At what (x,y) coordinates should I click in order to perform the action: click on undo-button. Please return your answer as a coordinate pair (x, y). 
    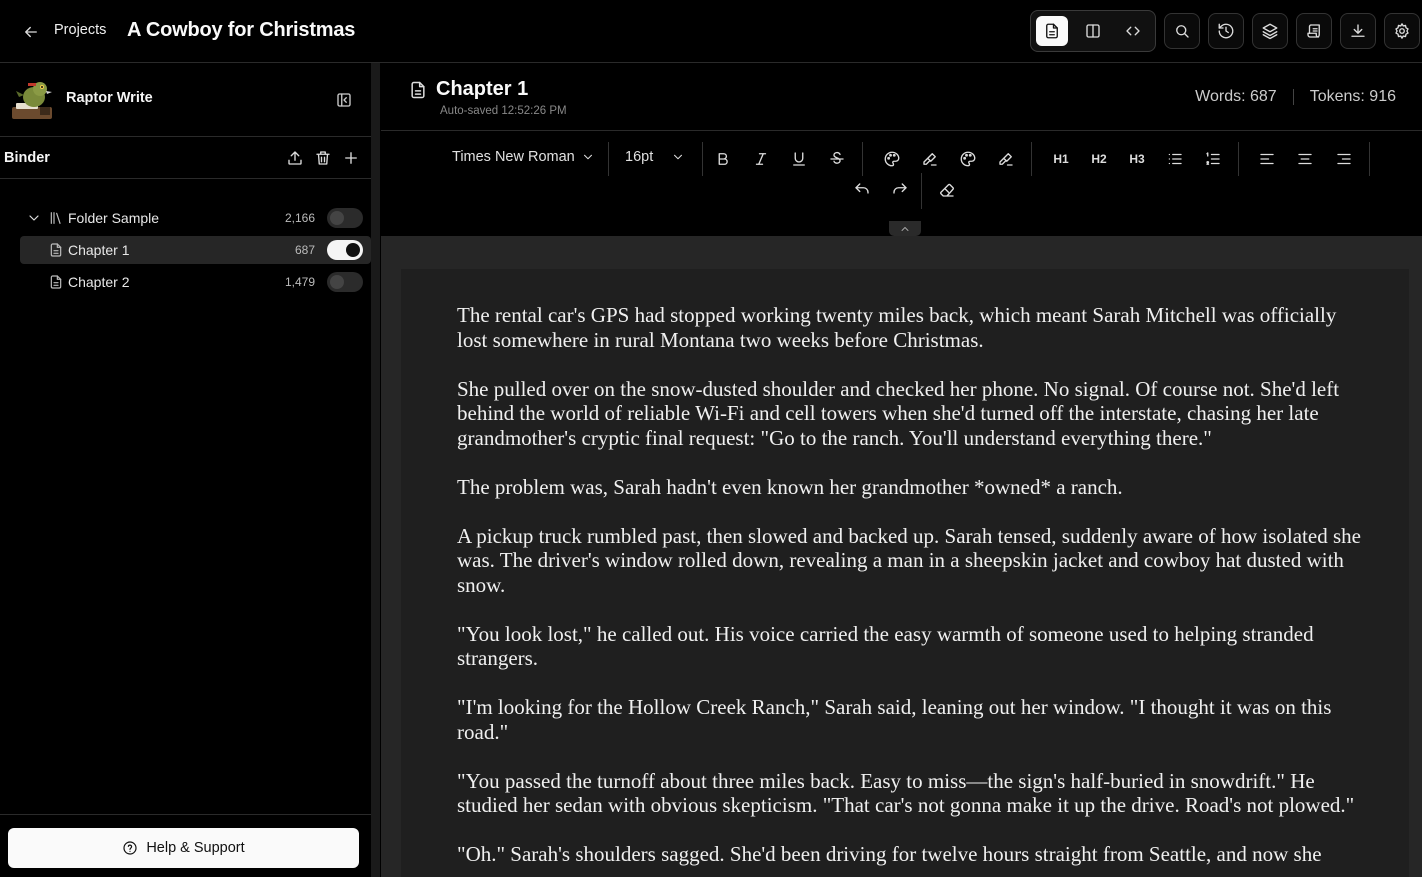
    Looking at the image, I should click on (862, 190).